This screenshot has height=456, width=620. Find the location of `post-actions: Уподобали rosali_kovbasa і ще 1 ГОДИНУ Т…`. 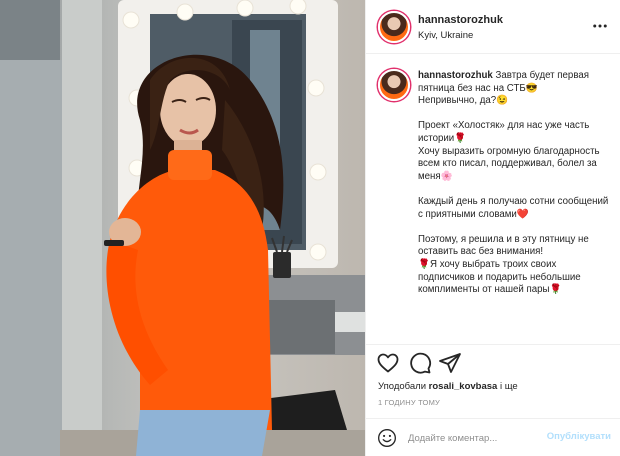

post-actions: Уподобали rosali_kovbasa і ще 1 ГОДИНУ Т… is located at coordinates (493, 386).